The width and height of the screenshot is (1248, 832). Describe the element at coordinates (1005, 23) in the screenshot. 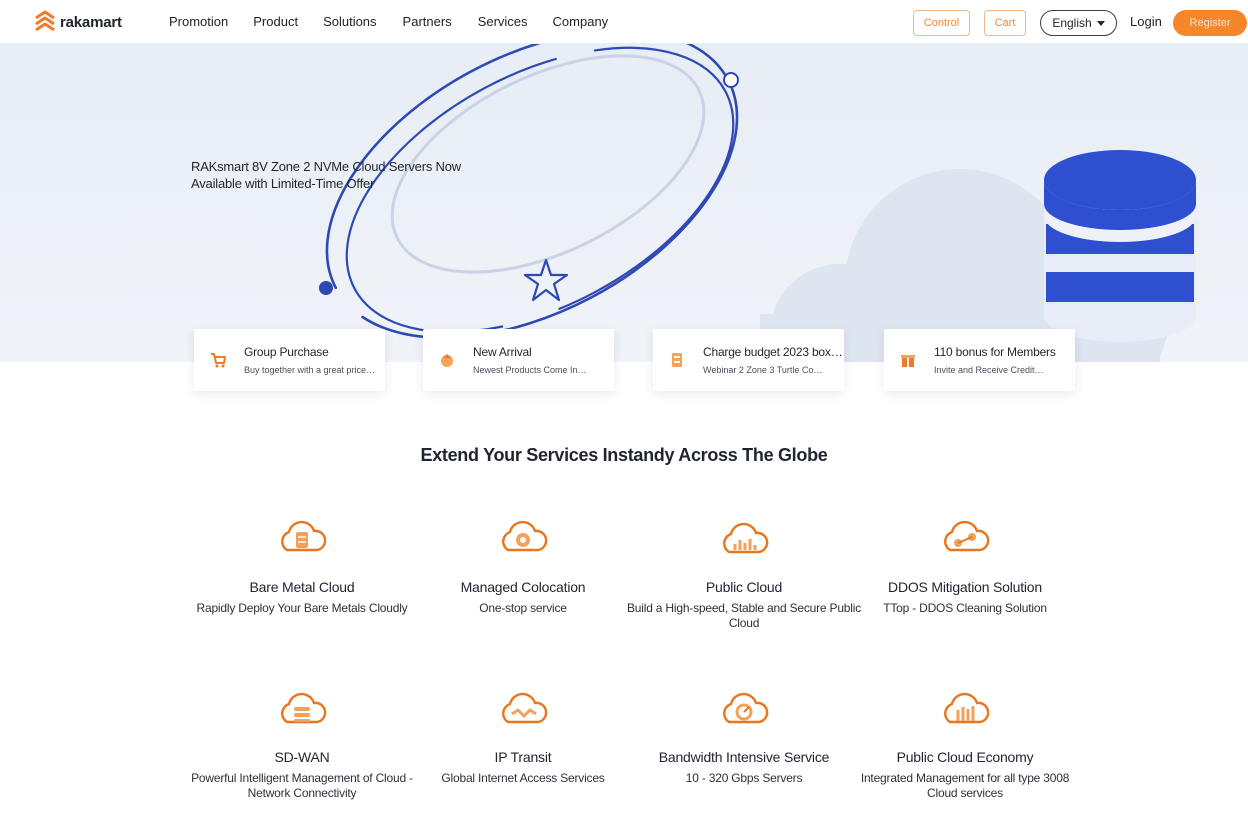

I see `cart-button: Cart` at that location.